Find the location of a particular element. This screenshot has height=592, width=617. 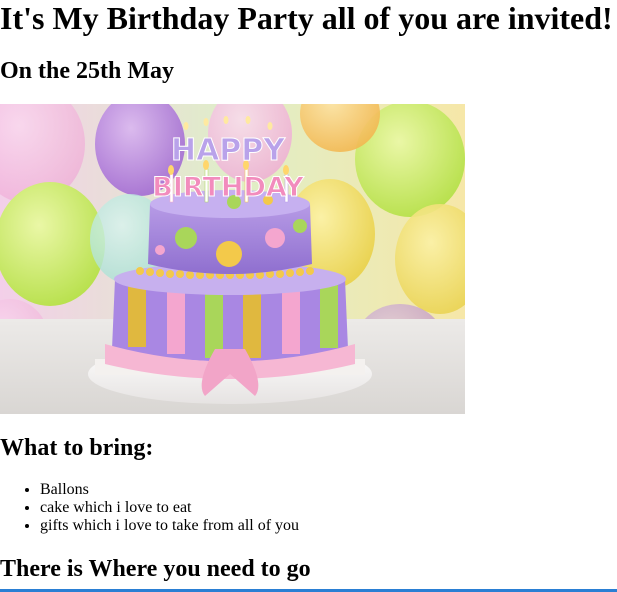

list-item: cake which i love to eat is located at coordinates (169, 508).